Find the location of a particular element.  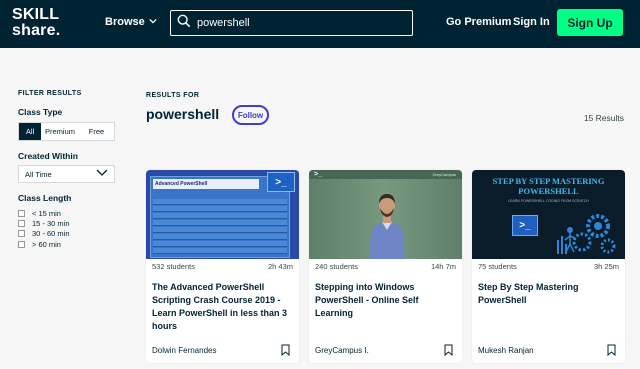

length-option-under-15: < 15 min is located at coordinates (44, 213).